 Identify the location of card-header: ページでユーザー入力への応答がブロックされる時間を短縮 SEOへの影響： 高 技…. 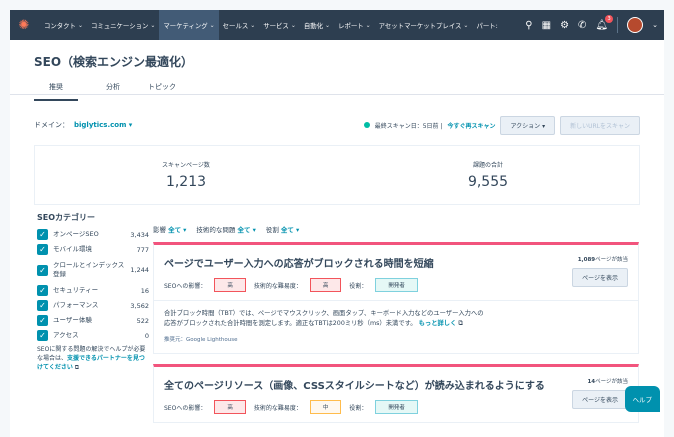
(396, 272).